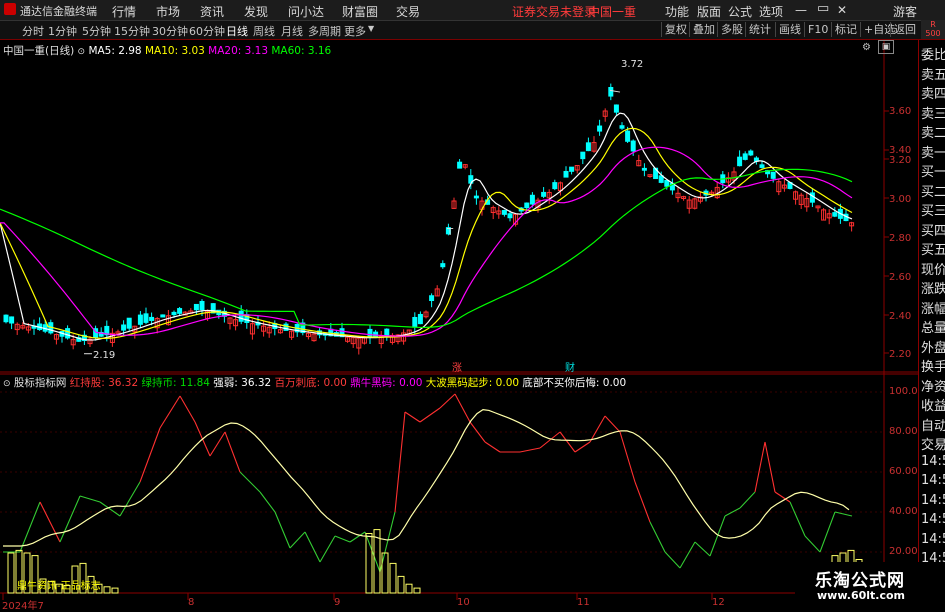  What do you see at coordinates (866, 47) in the screenshot?
I see `settings-icon: ⚙` at bounding box center [866, 47].